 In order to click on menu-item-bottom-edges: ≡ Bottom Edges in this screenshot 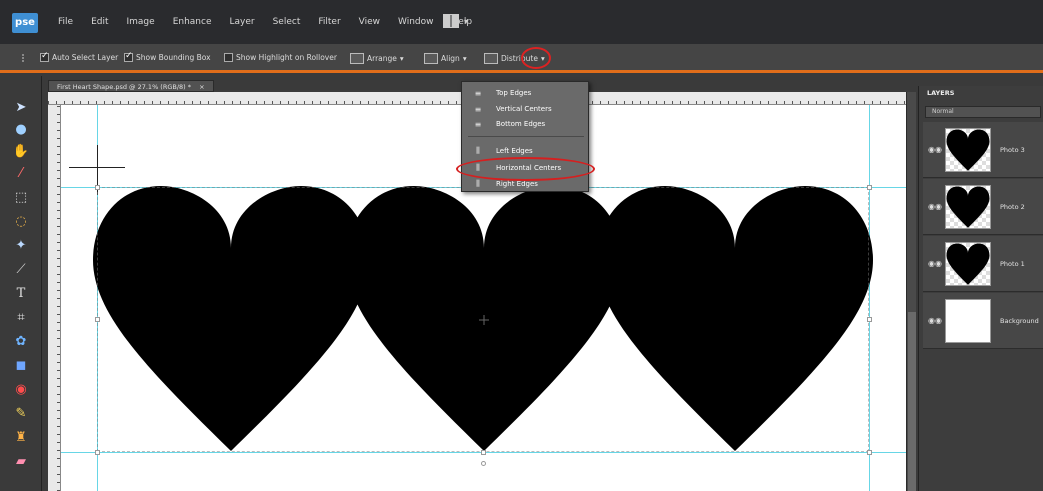, I will do `click(526, 124)`.